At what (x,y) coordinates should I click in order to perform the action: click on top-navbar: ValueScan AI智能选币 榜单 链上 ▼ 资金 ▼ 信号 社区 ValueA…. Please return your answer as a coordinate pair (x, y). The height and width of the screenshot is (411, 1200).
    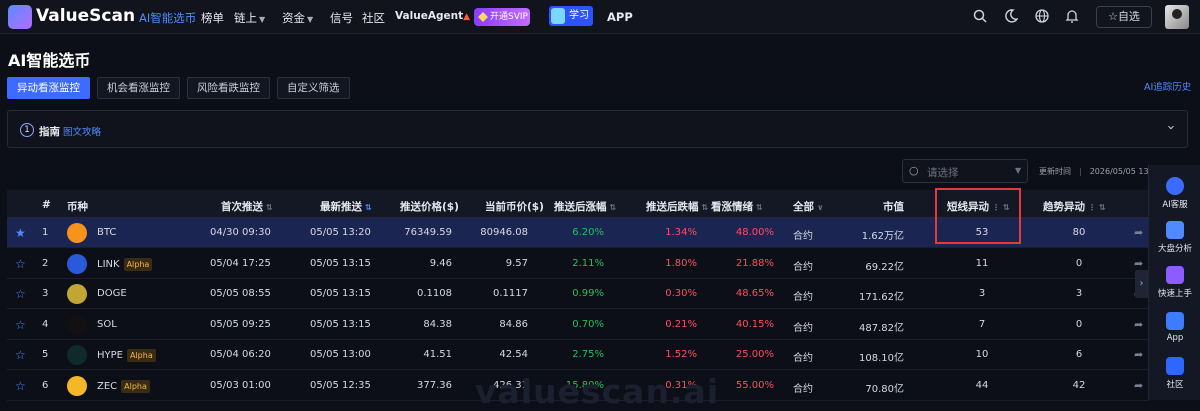
    Looking at the image, I should click on (600, 17).